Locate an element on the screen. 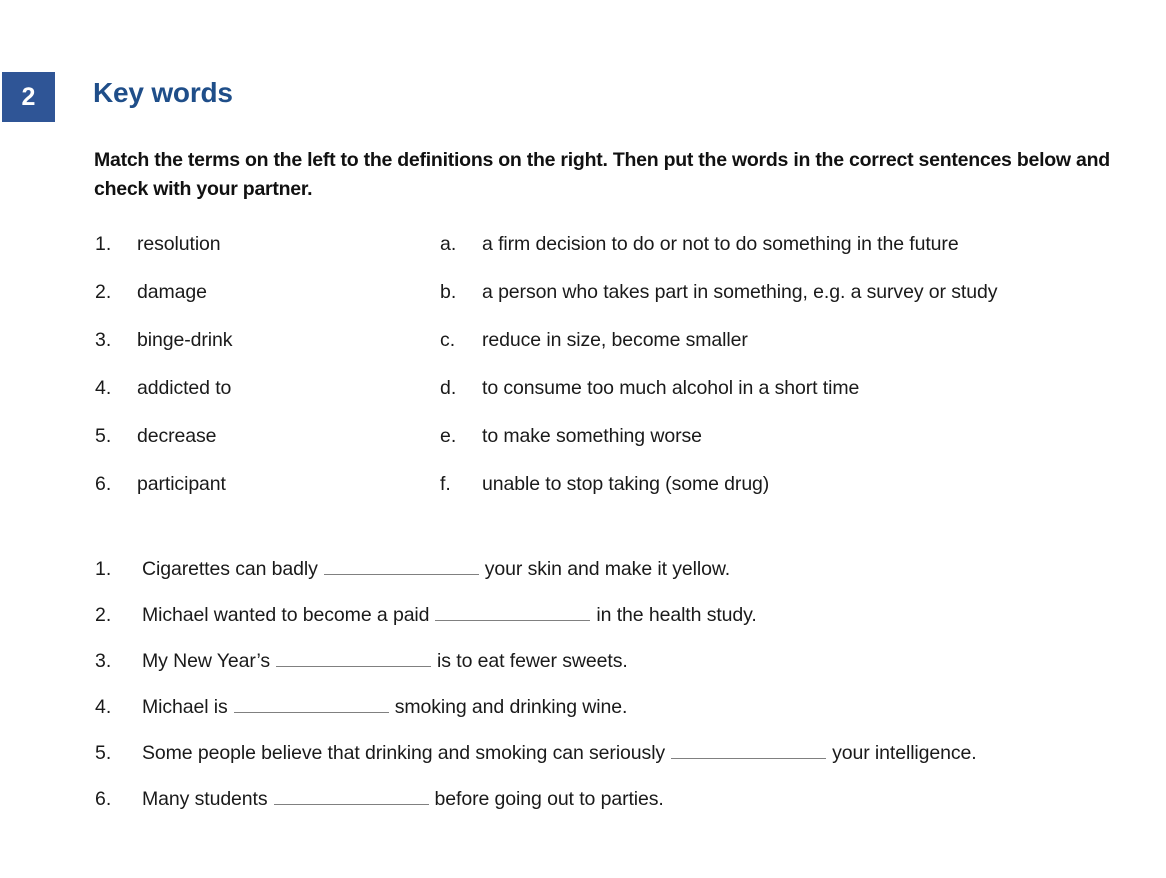 Image resolution: width=1166 pixels, height=878 pixels. sentence-text-after: your intelligence. is located at coordinates (904, 753).